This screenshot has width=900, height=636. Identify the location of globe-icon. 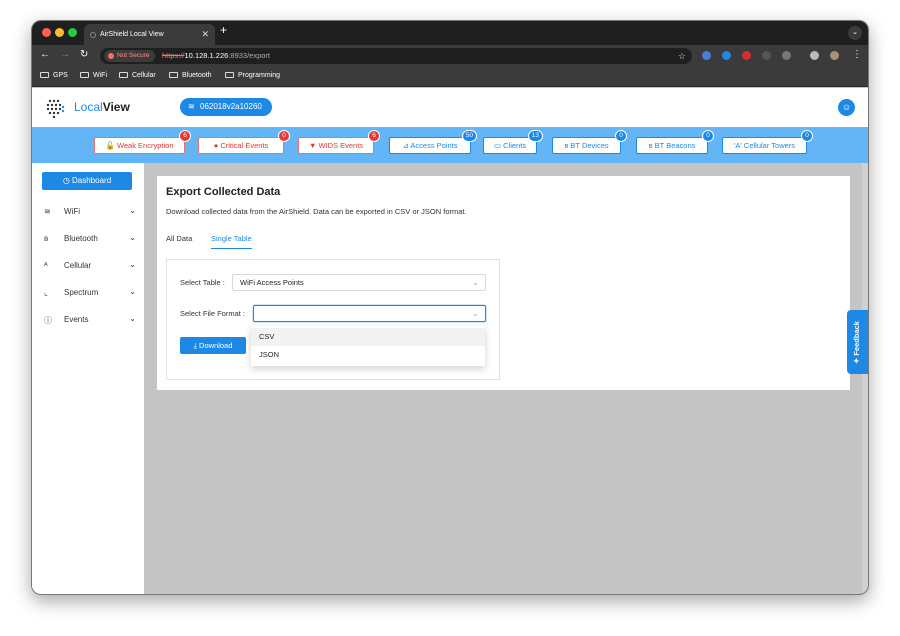
(93, 35).